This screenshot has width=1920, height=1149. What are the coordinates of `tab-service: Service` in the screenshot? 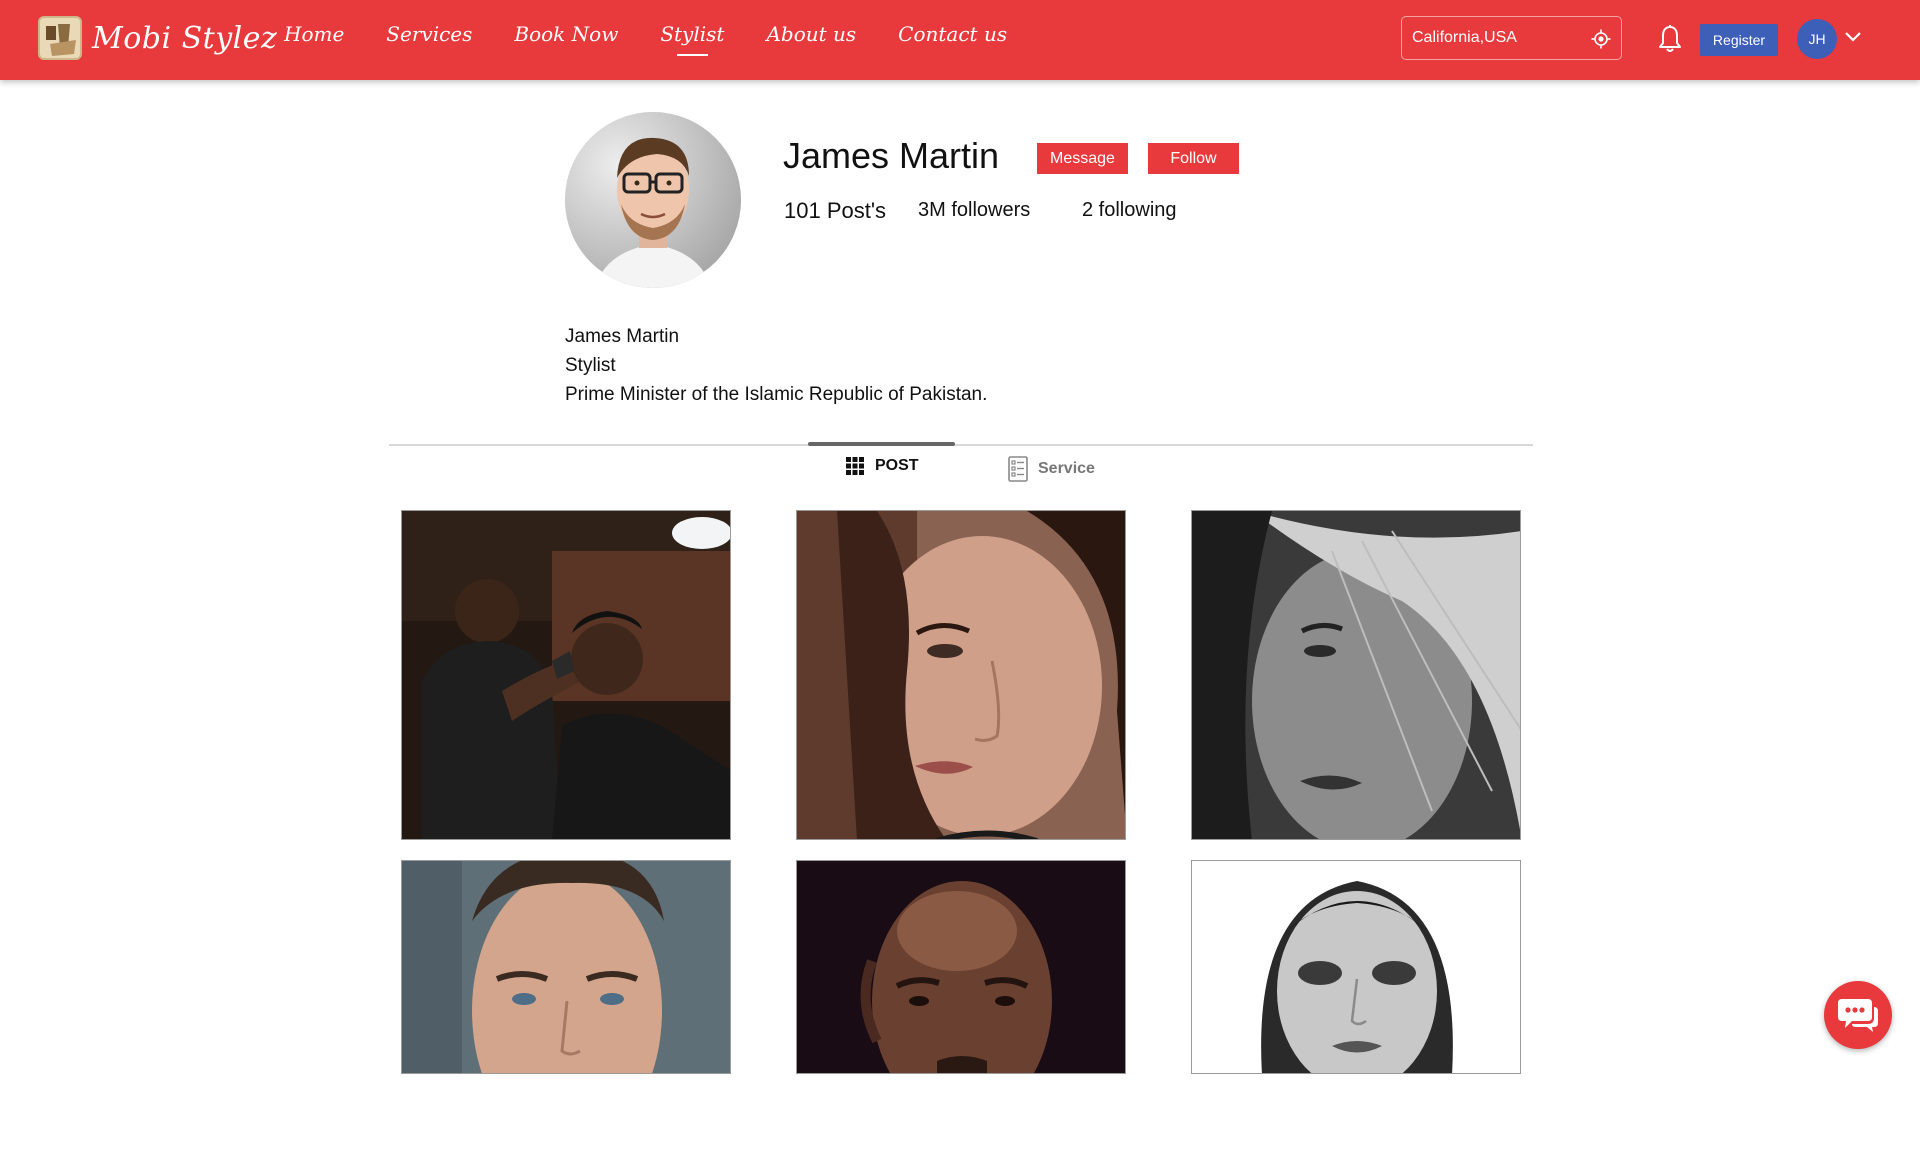 It's located at (1051, 469).